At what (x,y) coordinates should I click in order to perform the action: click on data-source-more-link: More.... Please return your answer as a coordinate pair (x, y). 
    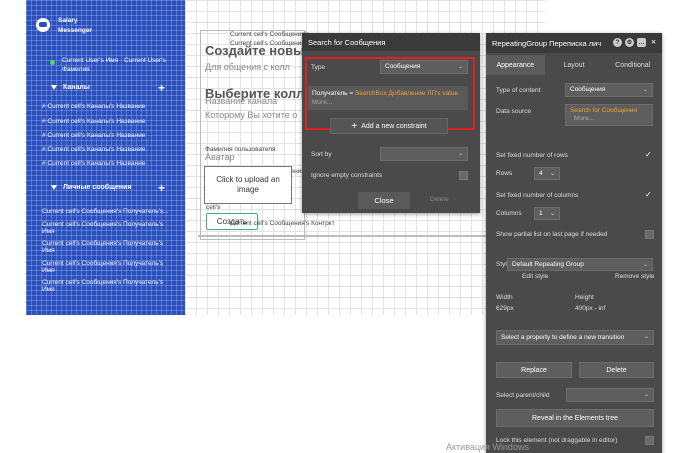
    Looking at the image, I should click on (609, 119).